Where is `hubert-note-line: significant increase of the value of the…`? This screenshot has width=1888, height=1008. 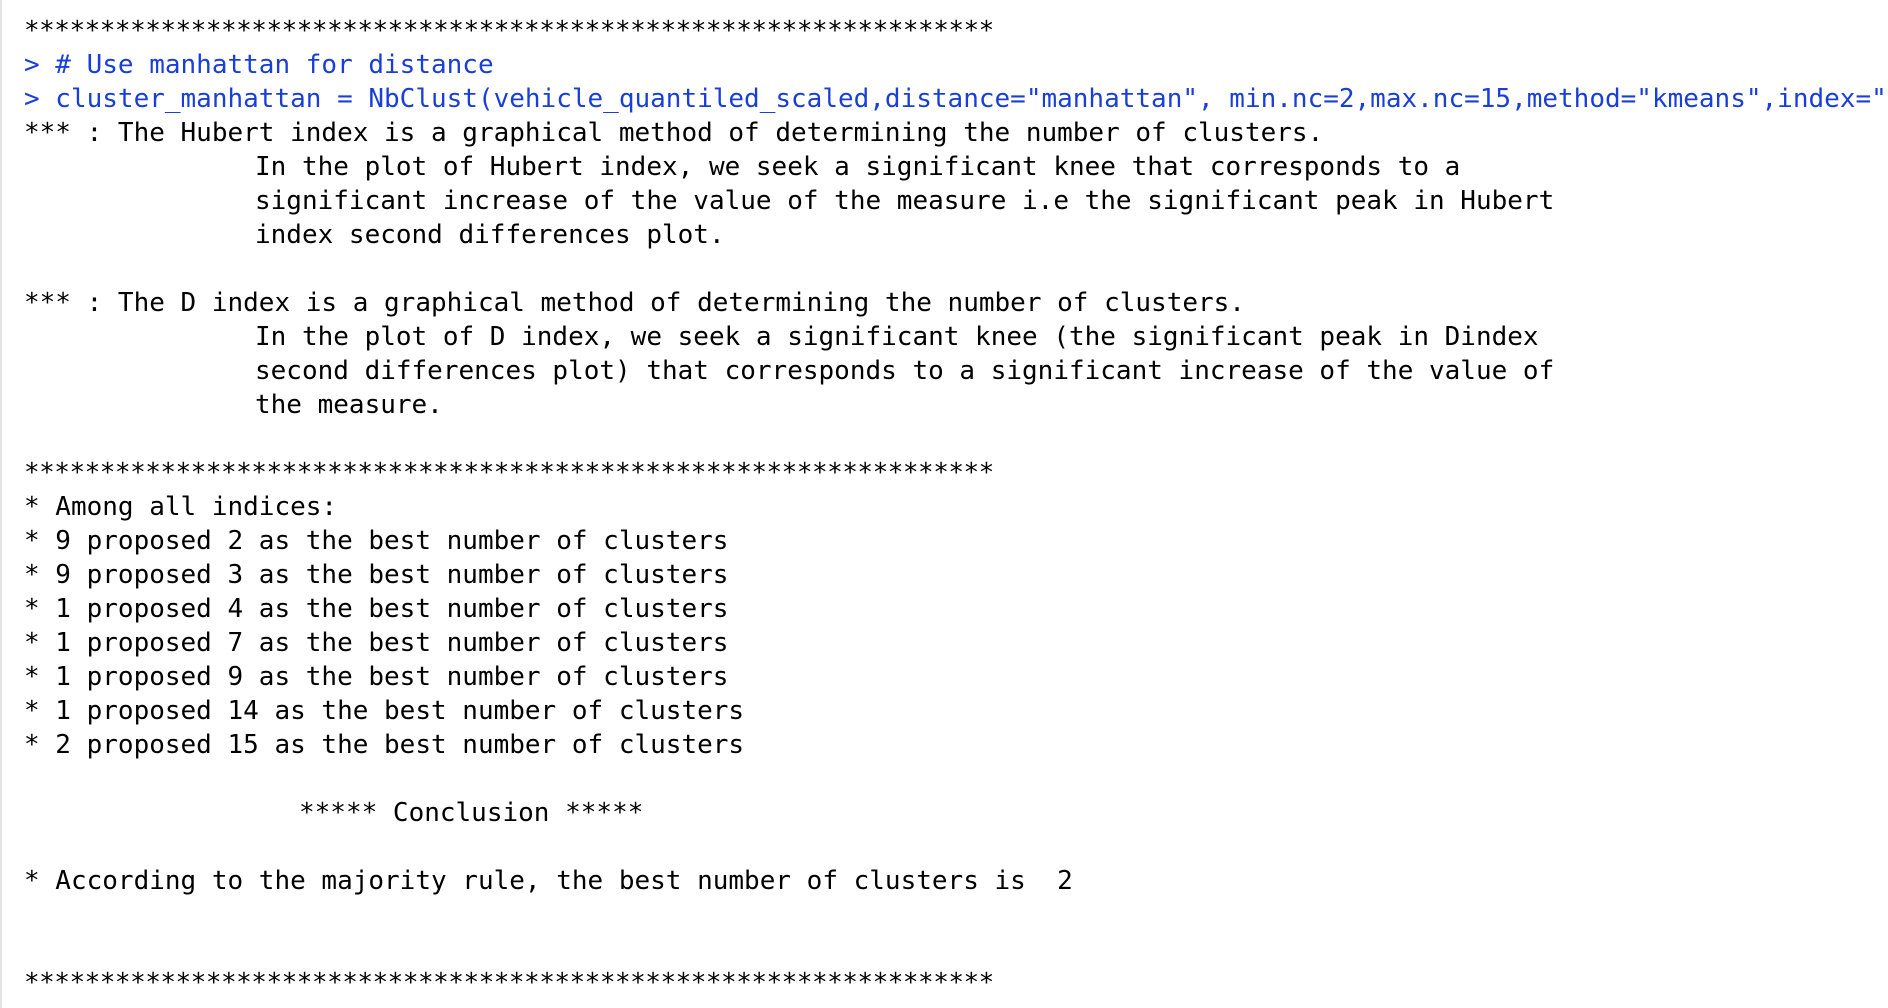 hubert-note-line: significant increase of the value of the… is located at coordinates (905, 201).